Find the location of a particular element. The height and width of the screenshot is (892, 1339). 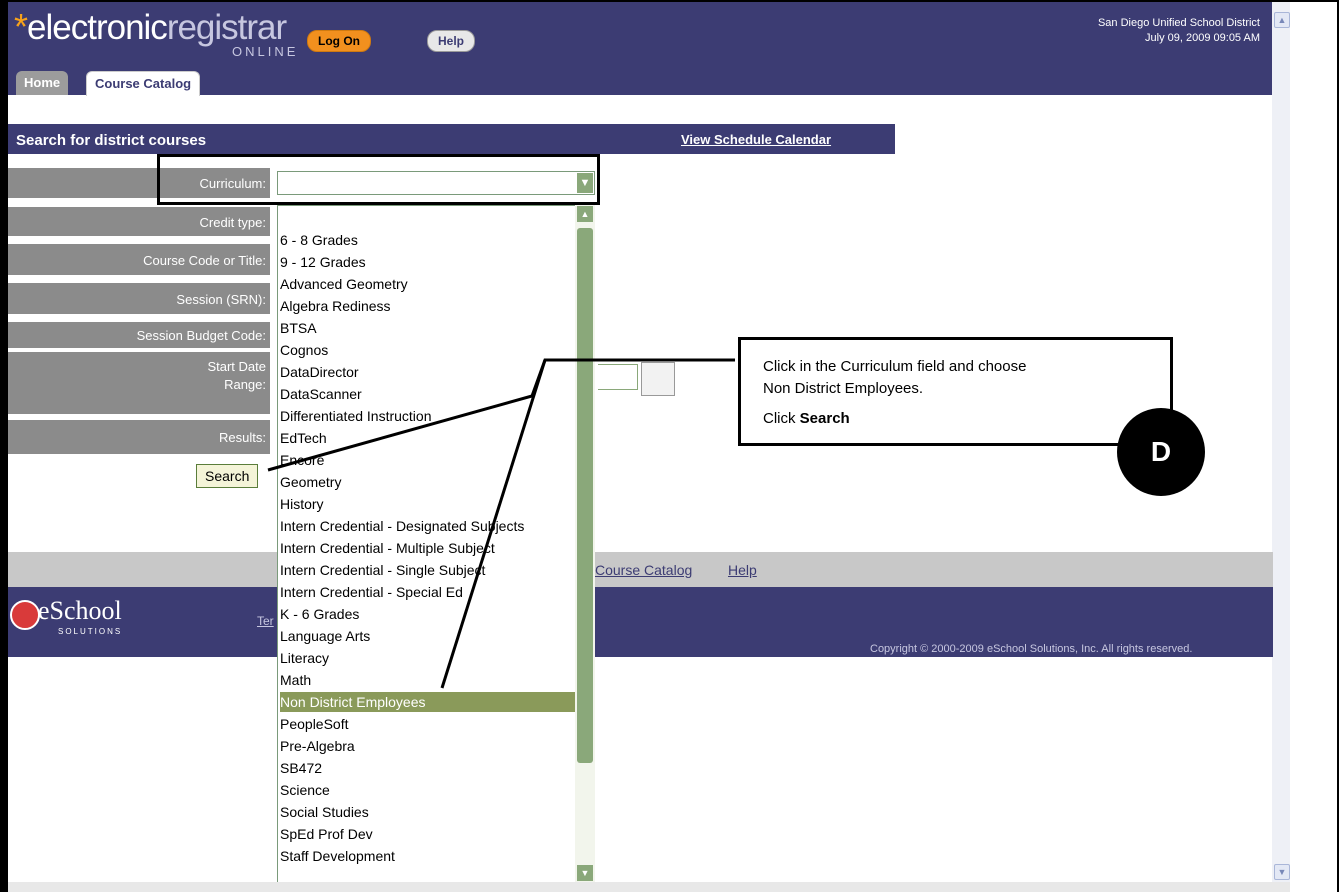

callout-line-2: Non District Employees. is located at coordinates (843, 388).